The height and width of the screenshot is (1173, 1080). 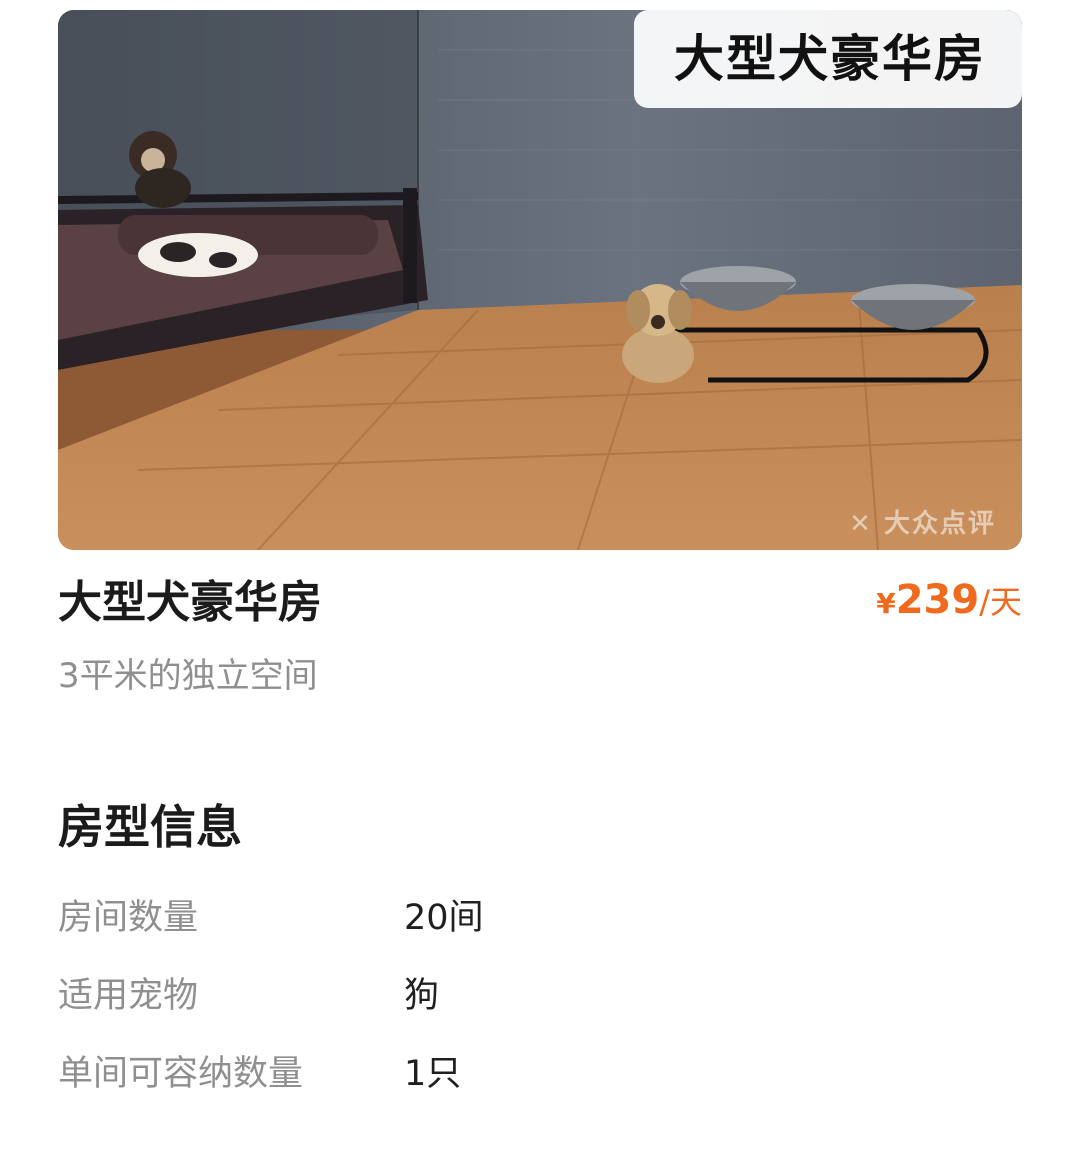 I want to click on info-key: 房间数量, so click(x=128, y=918).